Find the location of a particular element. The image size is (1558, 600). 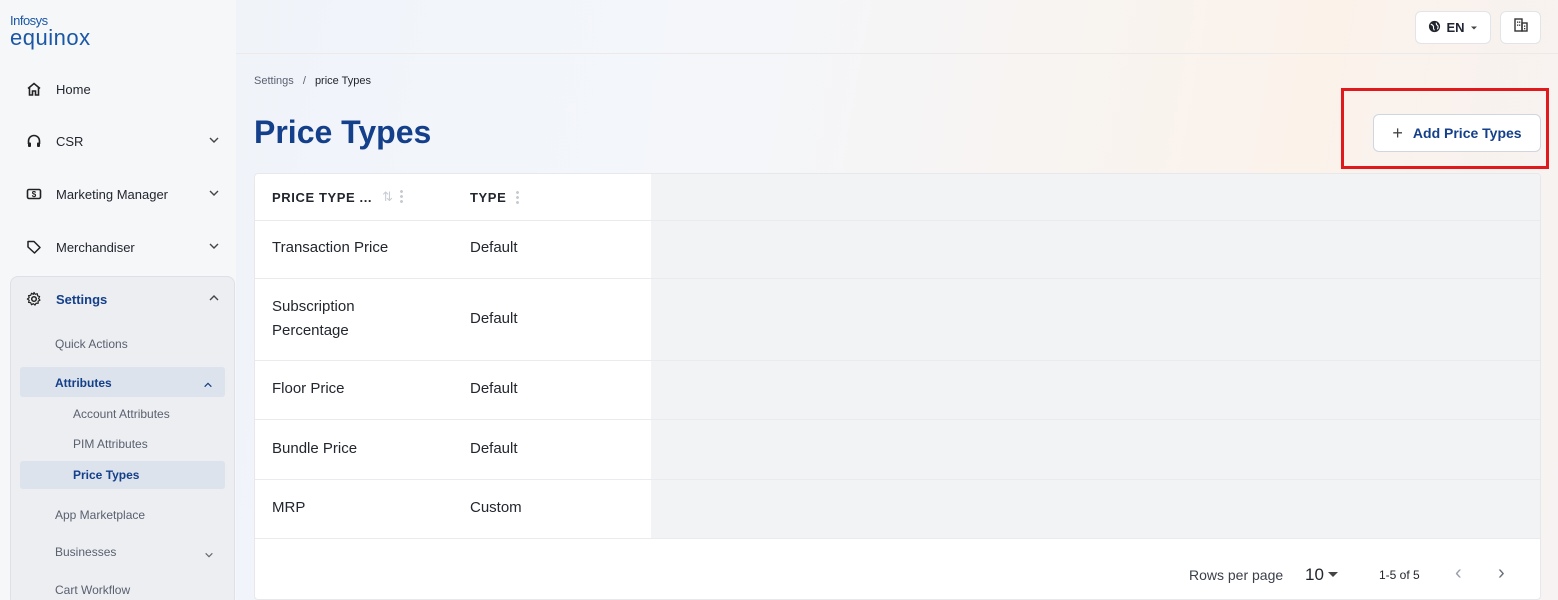

sidebar-label-marketing: Marketing Manager is located at coordinates (112, 194).